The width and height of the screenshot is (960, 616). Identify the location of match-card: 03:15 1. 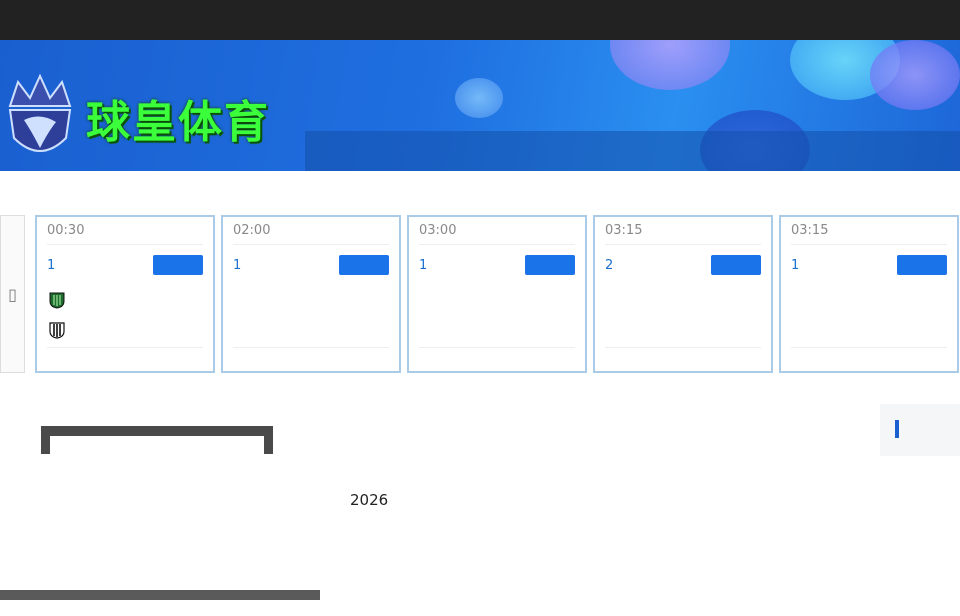
(869, 294).